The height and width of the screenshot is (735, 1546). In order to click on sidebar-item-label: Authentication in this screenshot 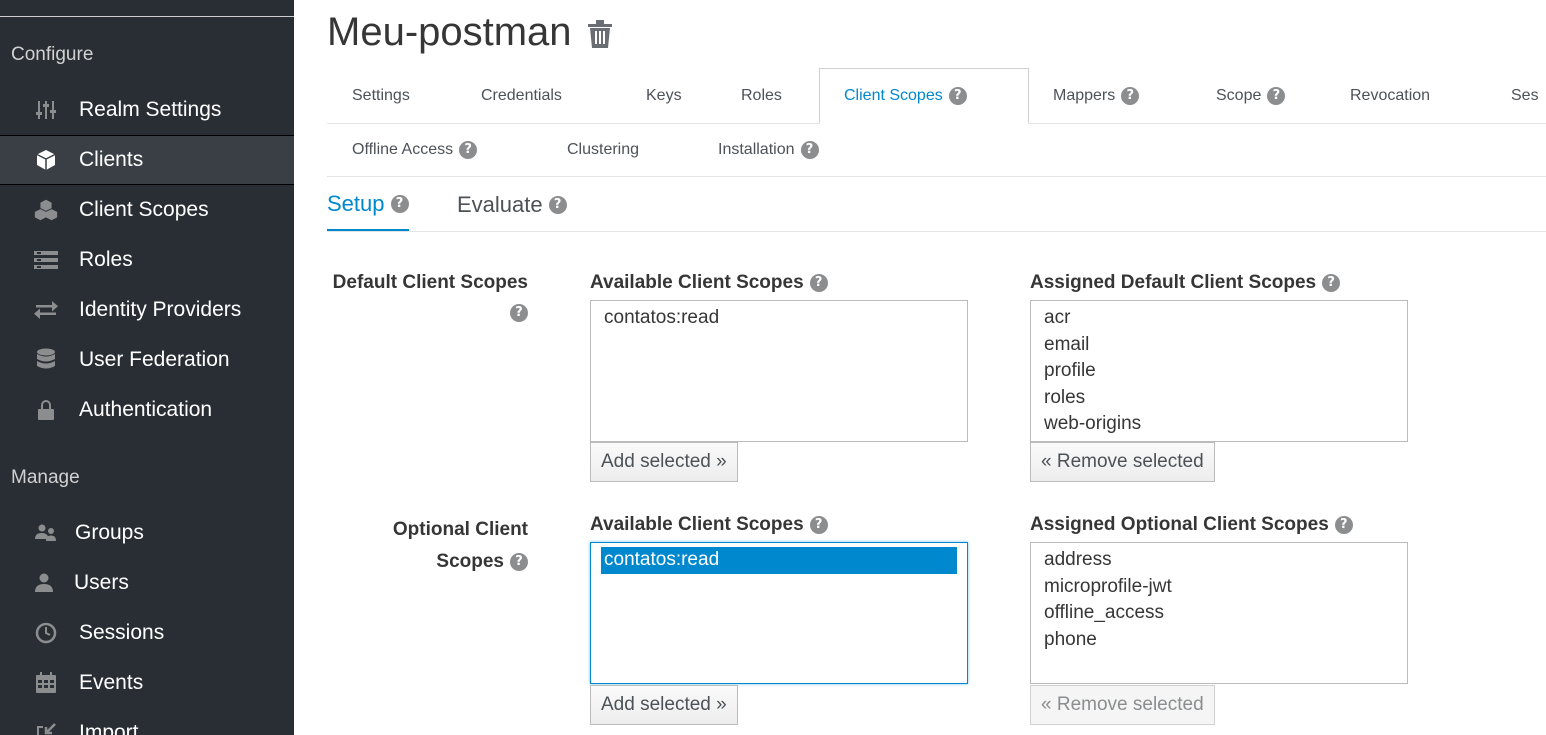, I will do `click(146, 409)`.